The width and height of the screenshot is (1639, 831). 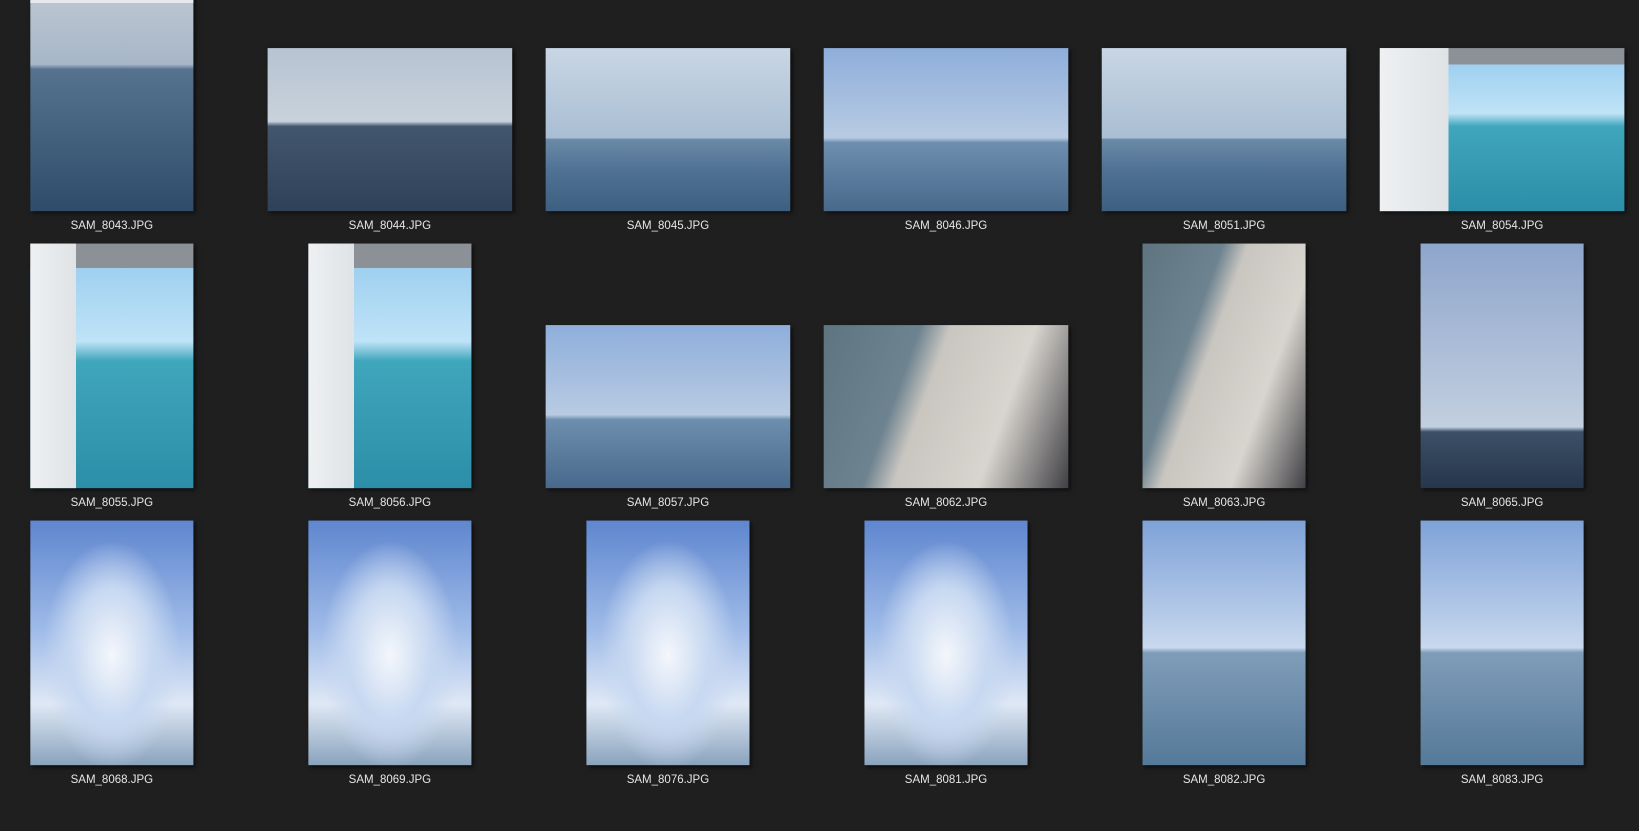 What do you see at coordinates (946, 503) in the screenshot?
I see `file-name-label: SAM_8062.JPG` at bounding box center [946, 503].